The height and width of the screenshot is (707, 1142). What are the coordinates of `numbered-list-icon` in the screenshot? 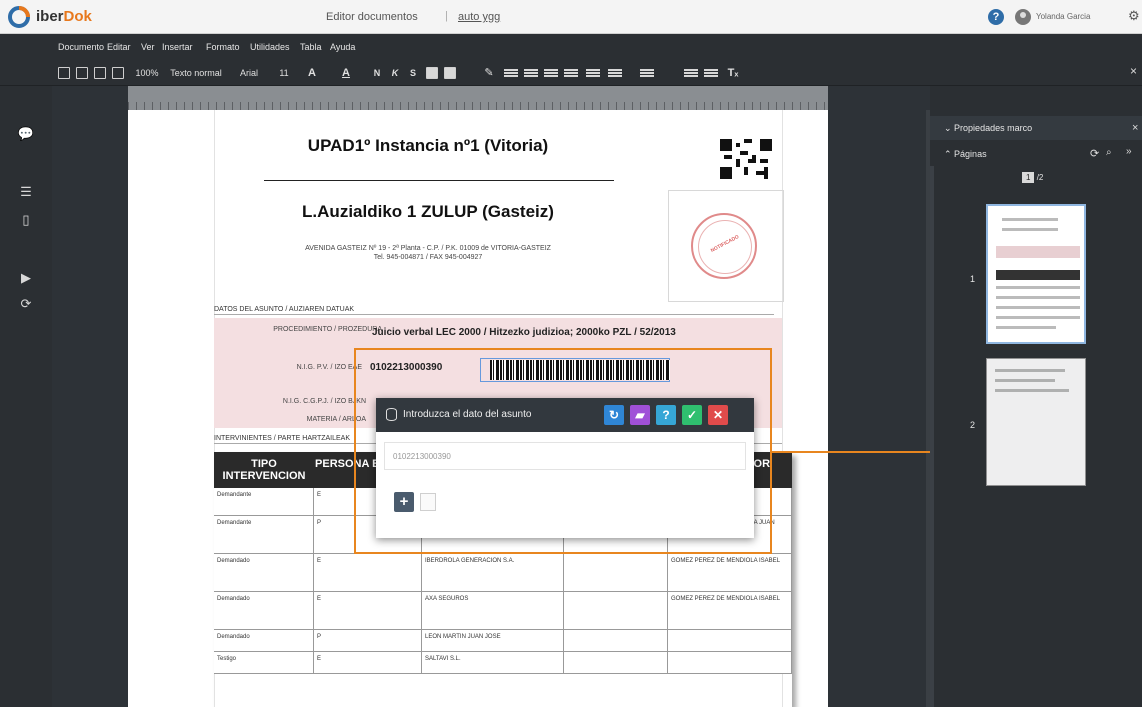 It's located at (647, 70).